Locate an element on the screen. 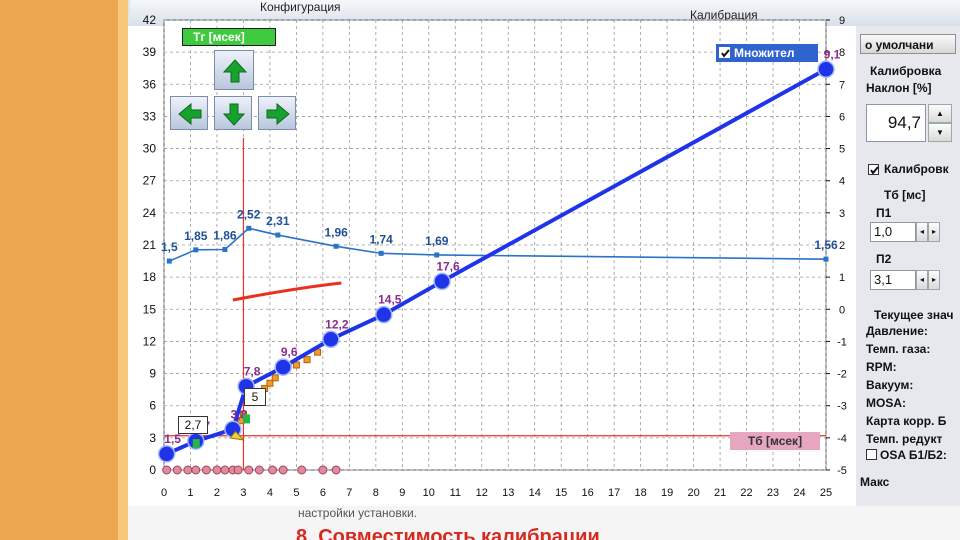 The image size is (960, 540). y-left-tick-label: 39 is located at coordinates (150, 52).